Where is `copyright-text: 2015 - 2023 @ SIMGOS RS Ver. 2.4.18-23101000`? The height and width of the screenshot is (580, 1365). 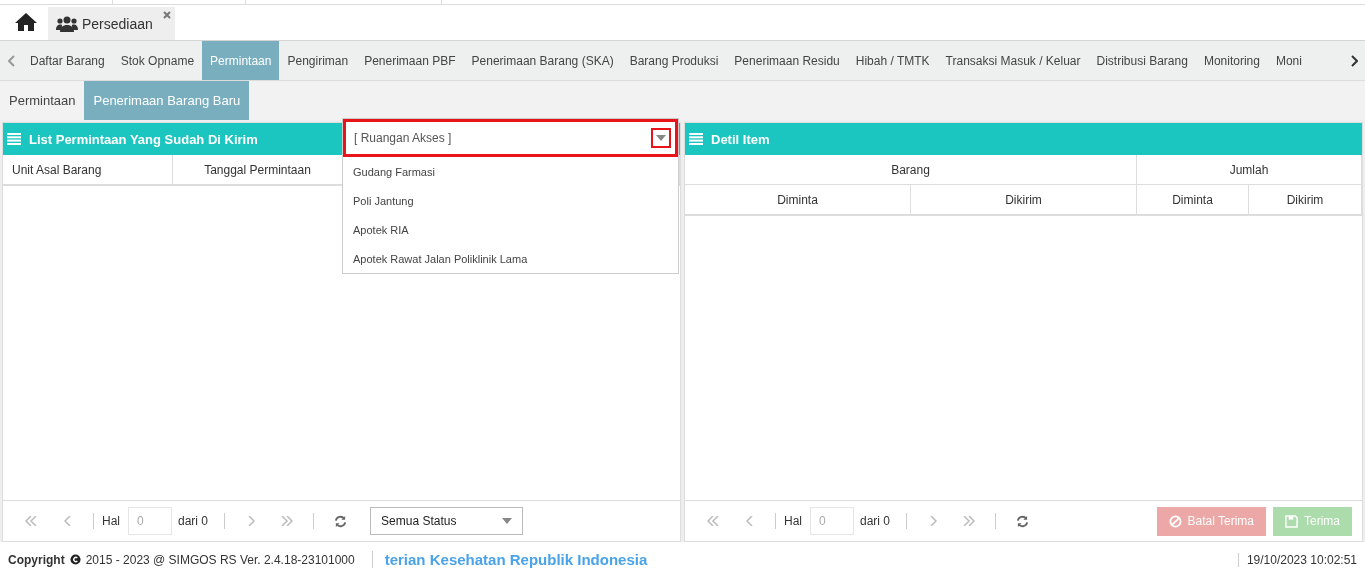
copyright-text: 2015 - 2023 @ SIMGOS RS Ver. 2.4.18-23101000 is located at coordinates (220, 559).